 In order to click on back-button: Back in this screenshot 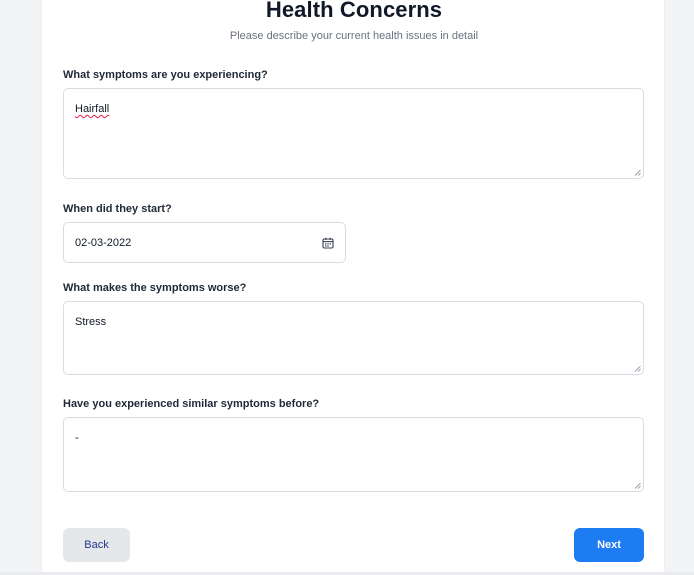, I will do `click(96, 545)`.